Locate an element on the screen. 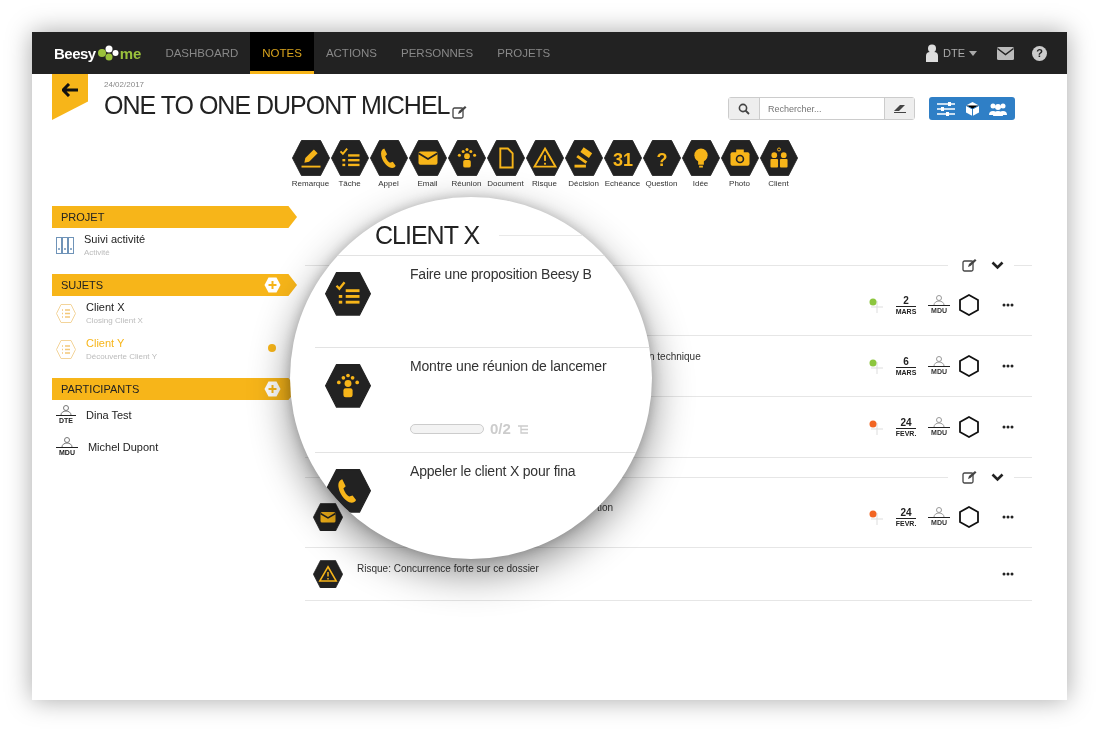 The width and height of the screenshot is (1099, 732). note-type-button: Client is located at coordinates (778, 164).